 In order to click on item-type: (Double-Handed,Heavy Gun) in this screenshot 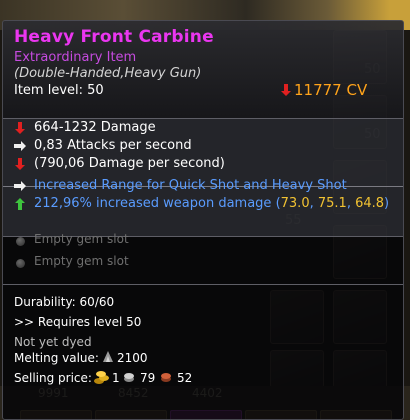, I will do `click(108, 73)`.